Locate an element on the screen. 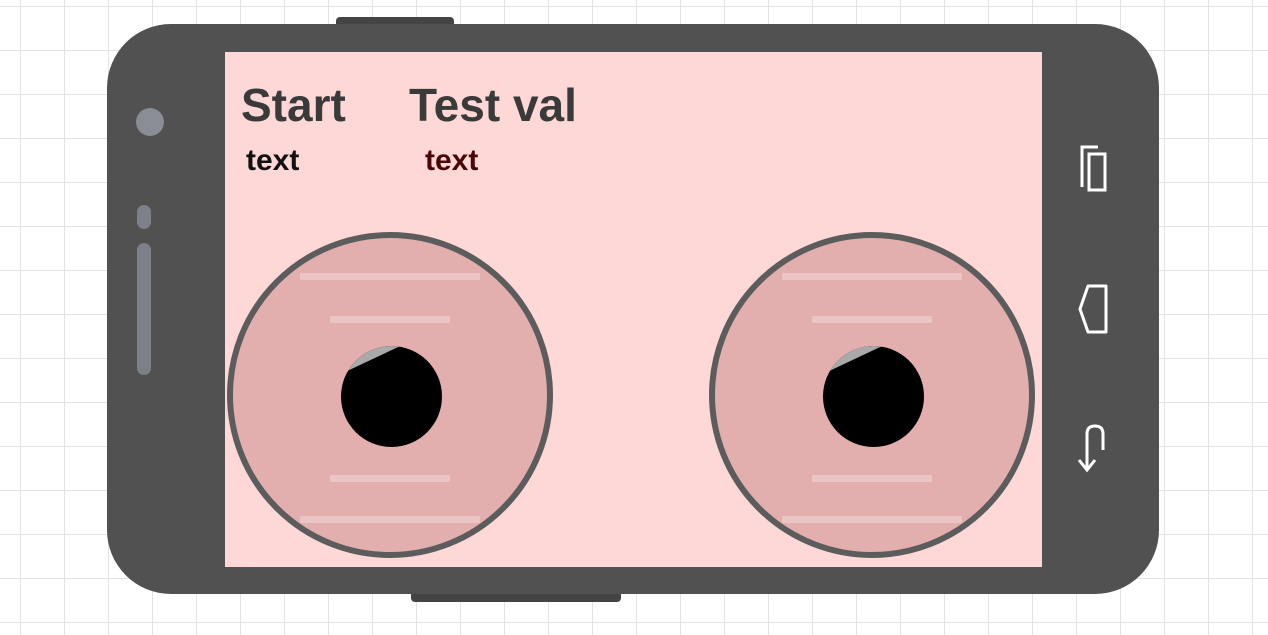 The width and height of the screenshot is (1268, 635). test-value-text: text is located at coordinates (452, 160).